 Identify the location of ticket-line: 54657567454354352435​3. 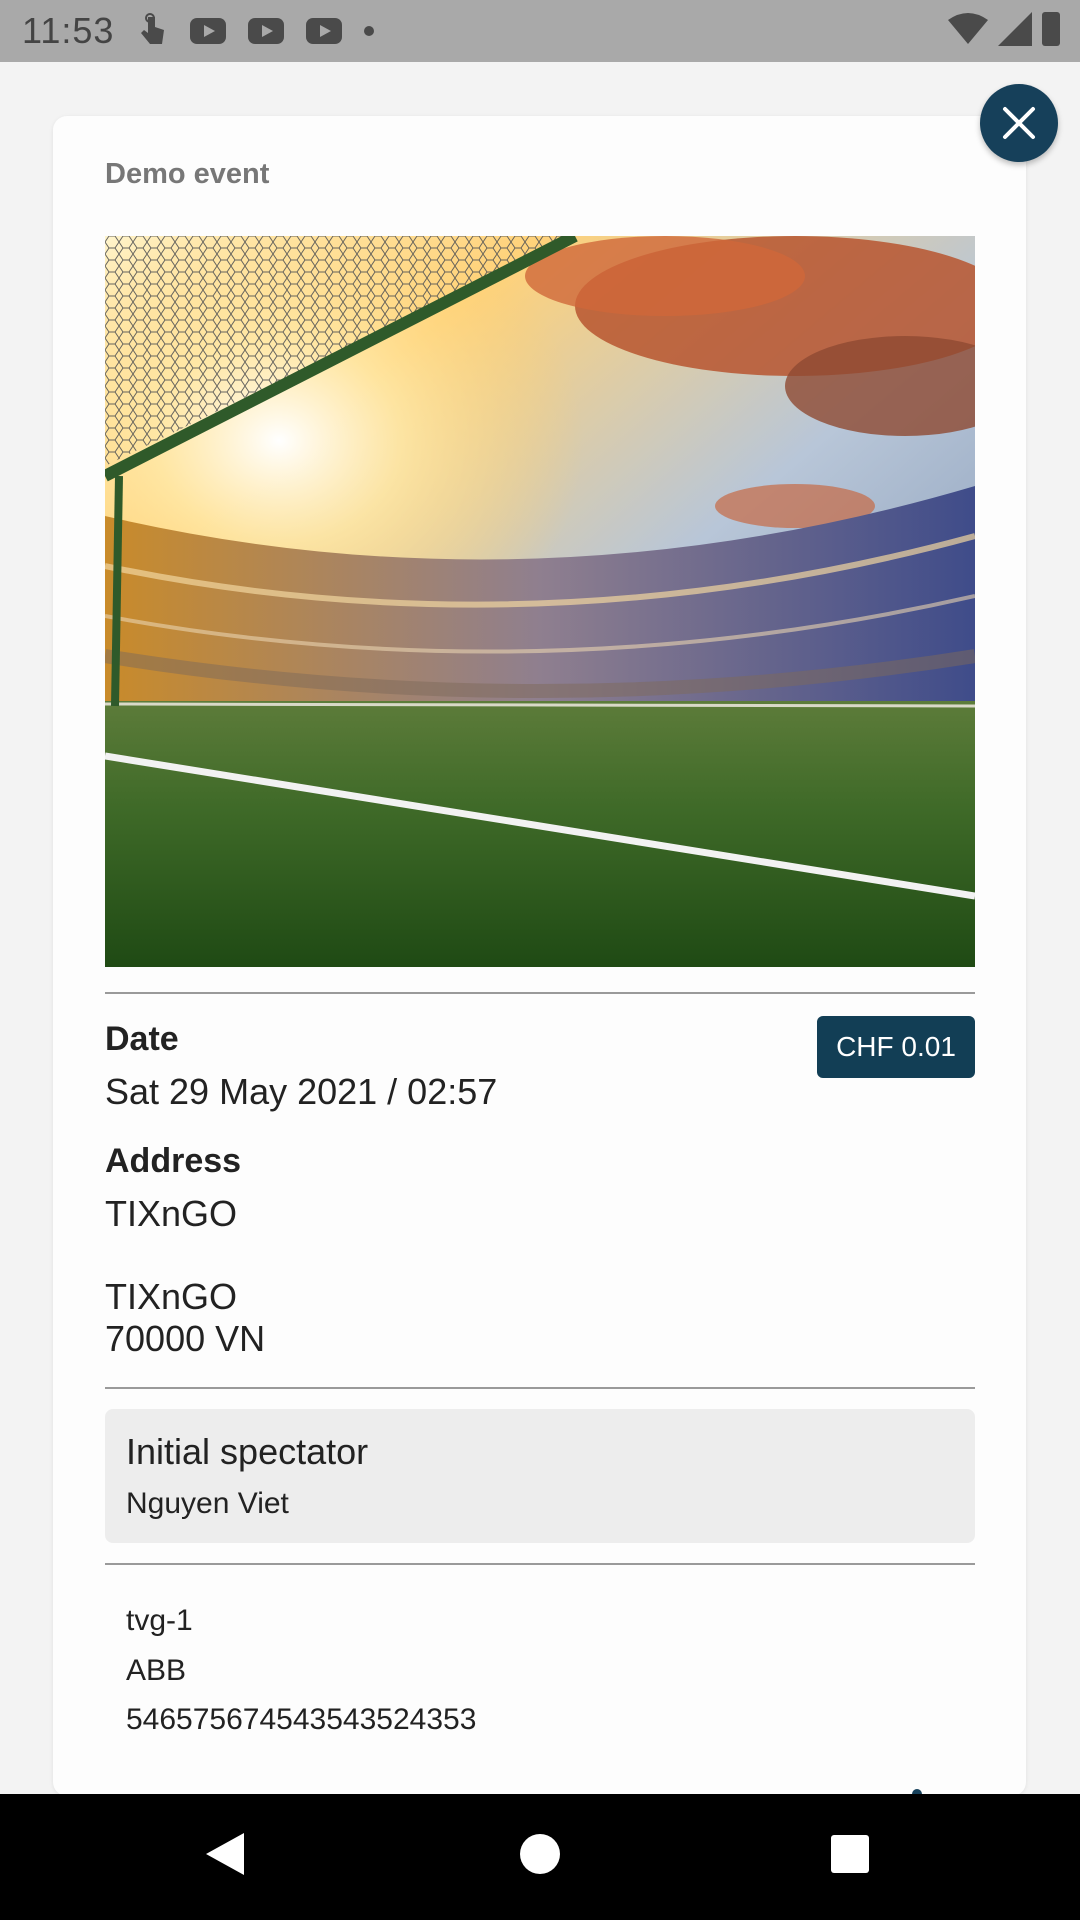
(301, 1719).